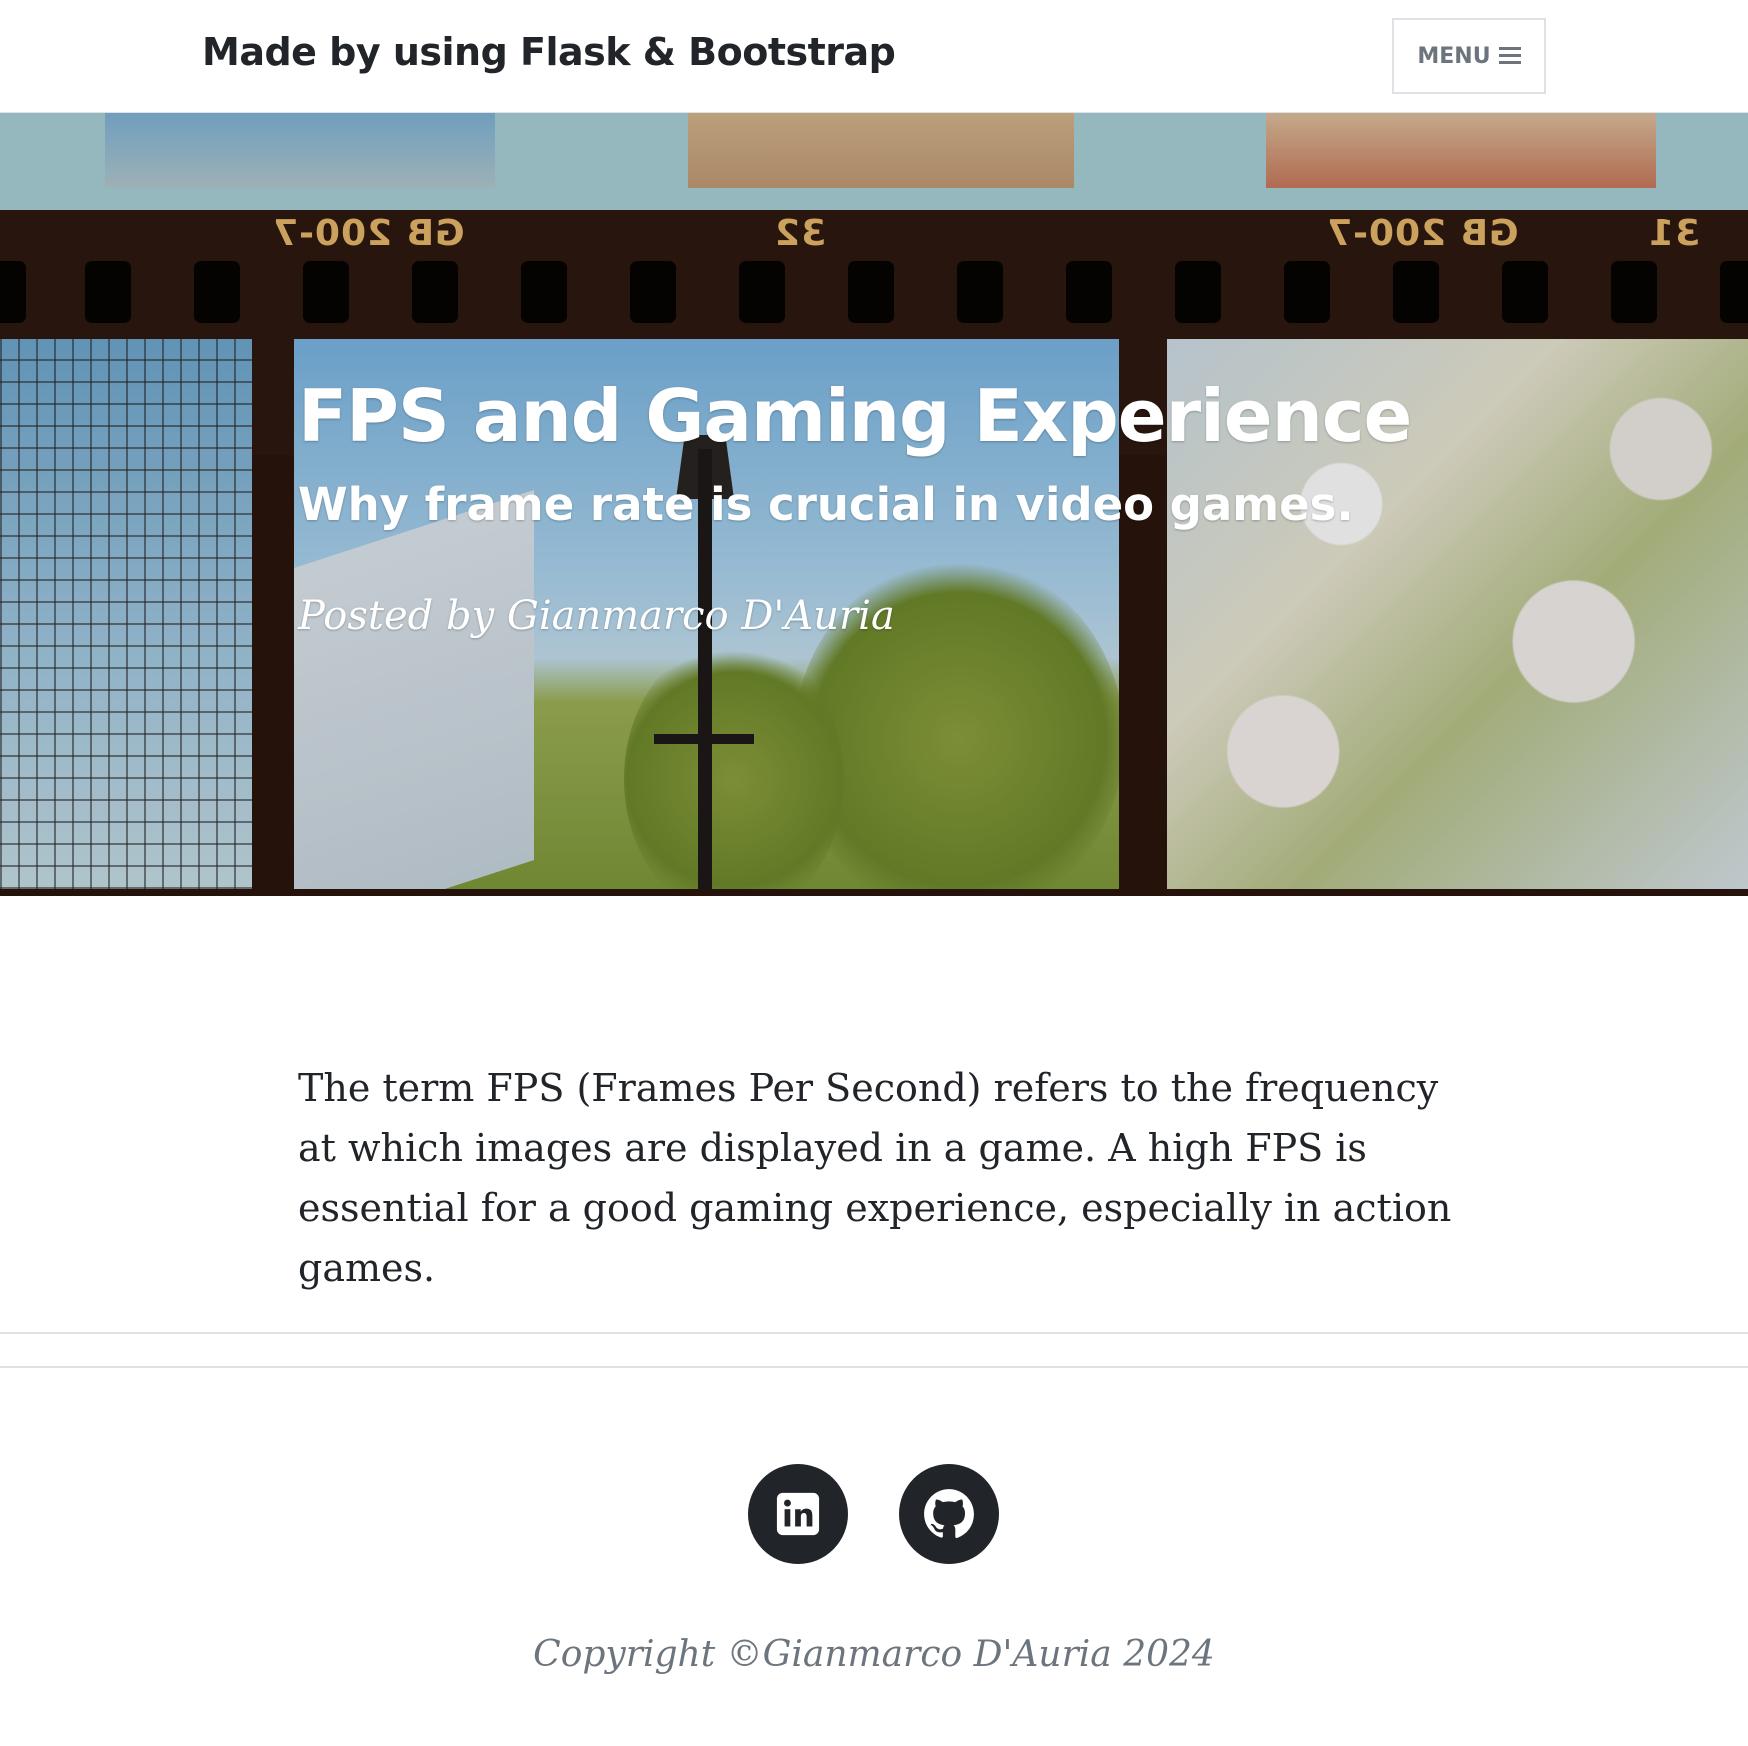 This screenshot has height=1746, width=1748. Describe the element at coordinates (549, 52) in the screenshot. I see `brand-link: Made by using Flask & Bootstrap` at that location.